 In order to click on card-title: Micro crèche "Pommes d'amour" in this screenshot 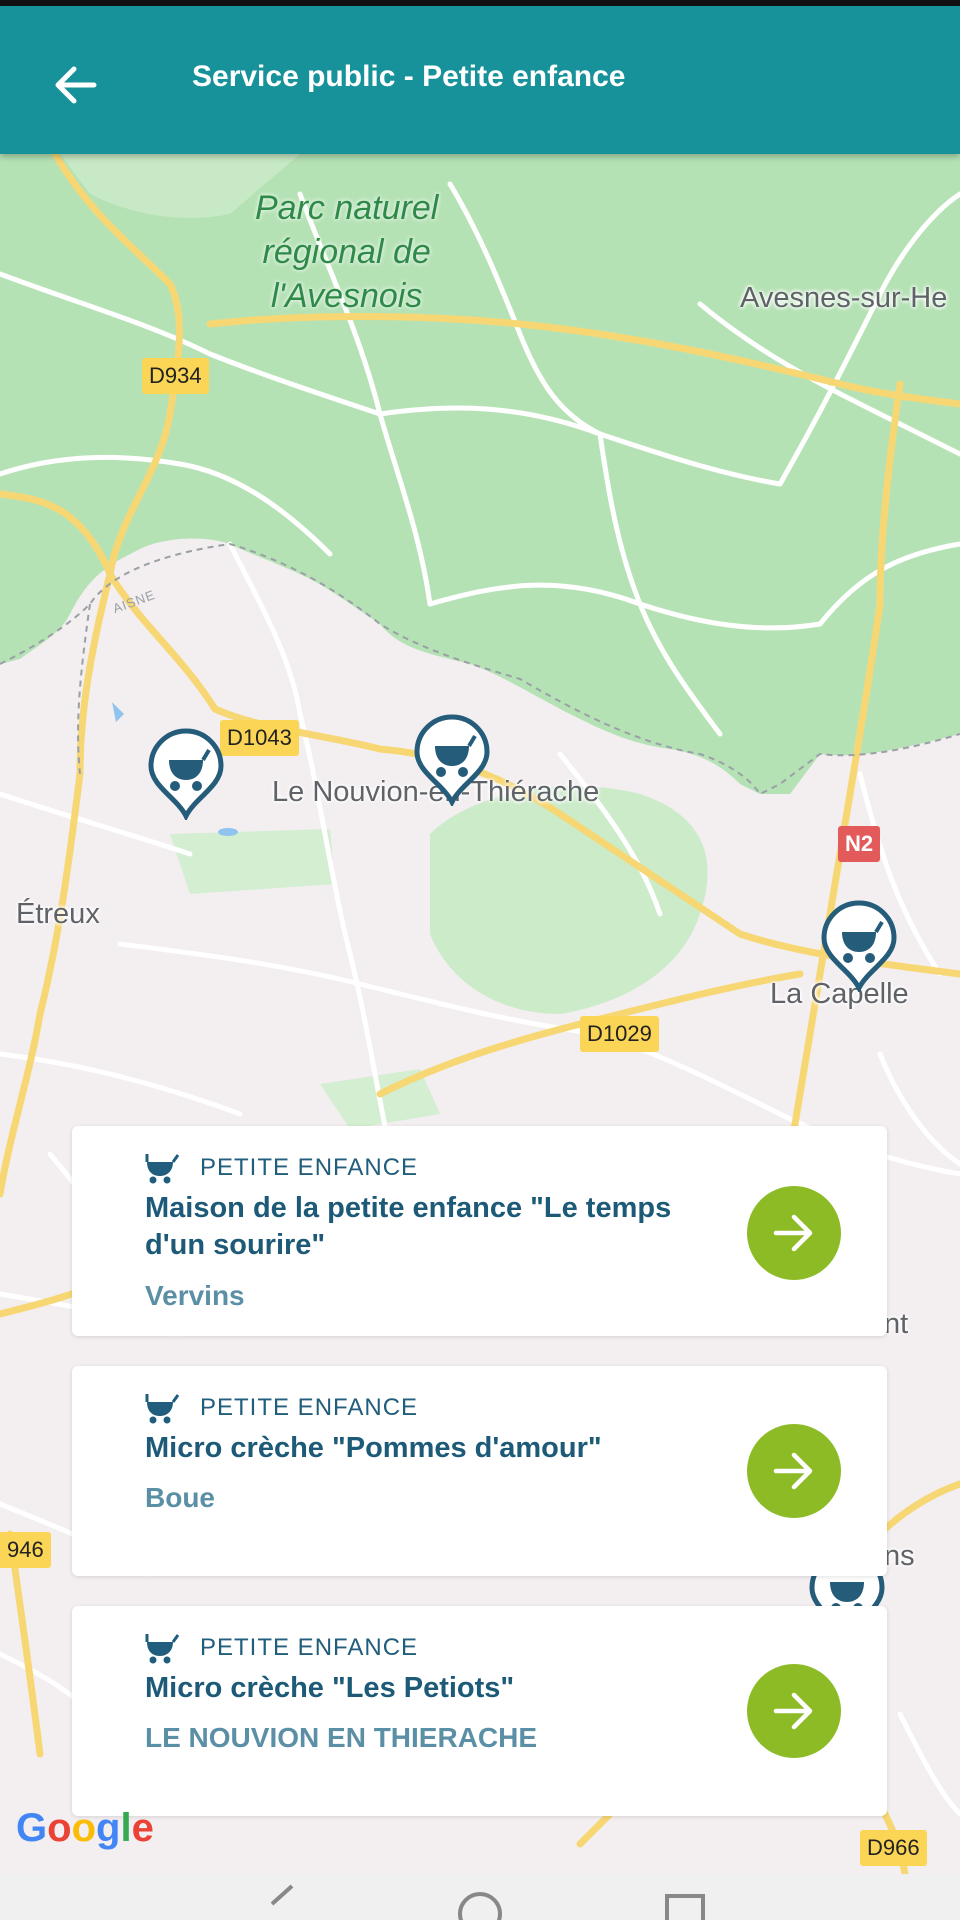, I will do `click(373, 1448)`.